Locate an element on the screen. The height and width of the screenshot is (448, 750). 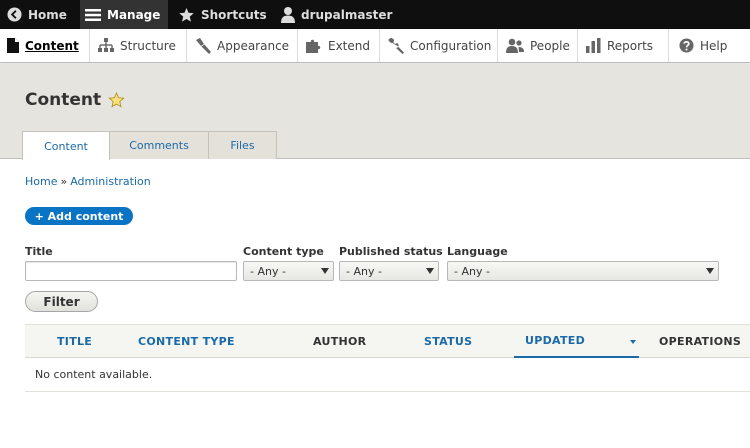
content-type-select: - Any - is located at coordinates (288, 271).